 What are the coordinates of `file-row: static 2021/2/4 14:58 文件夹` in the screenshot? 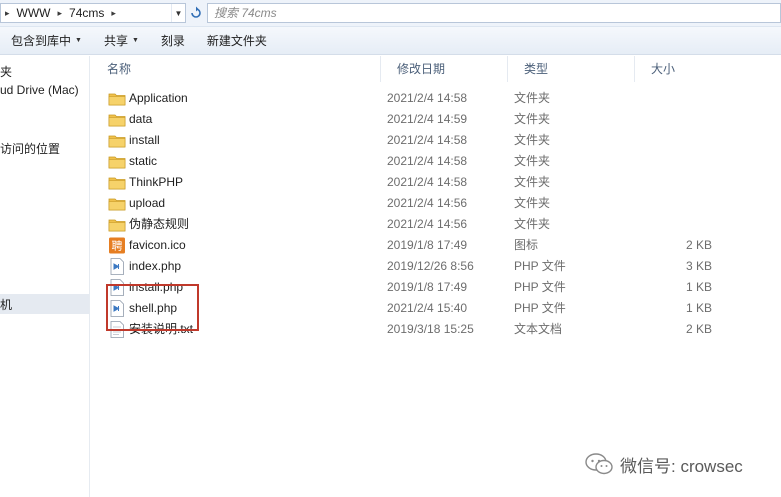 It's located at (436, 161).